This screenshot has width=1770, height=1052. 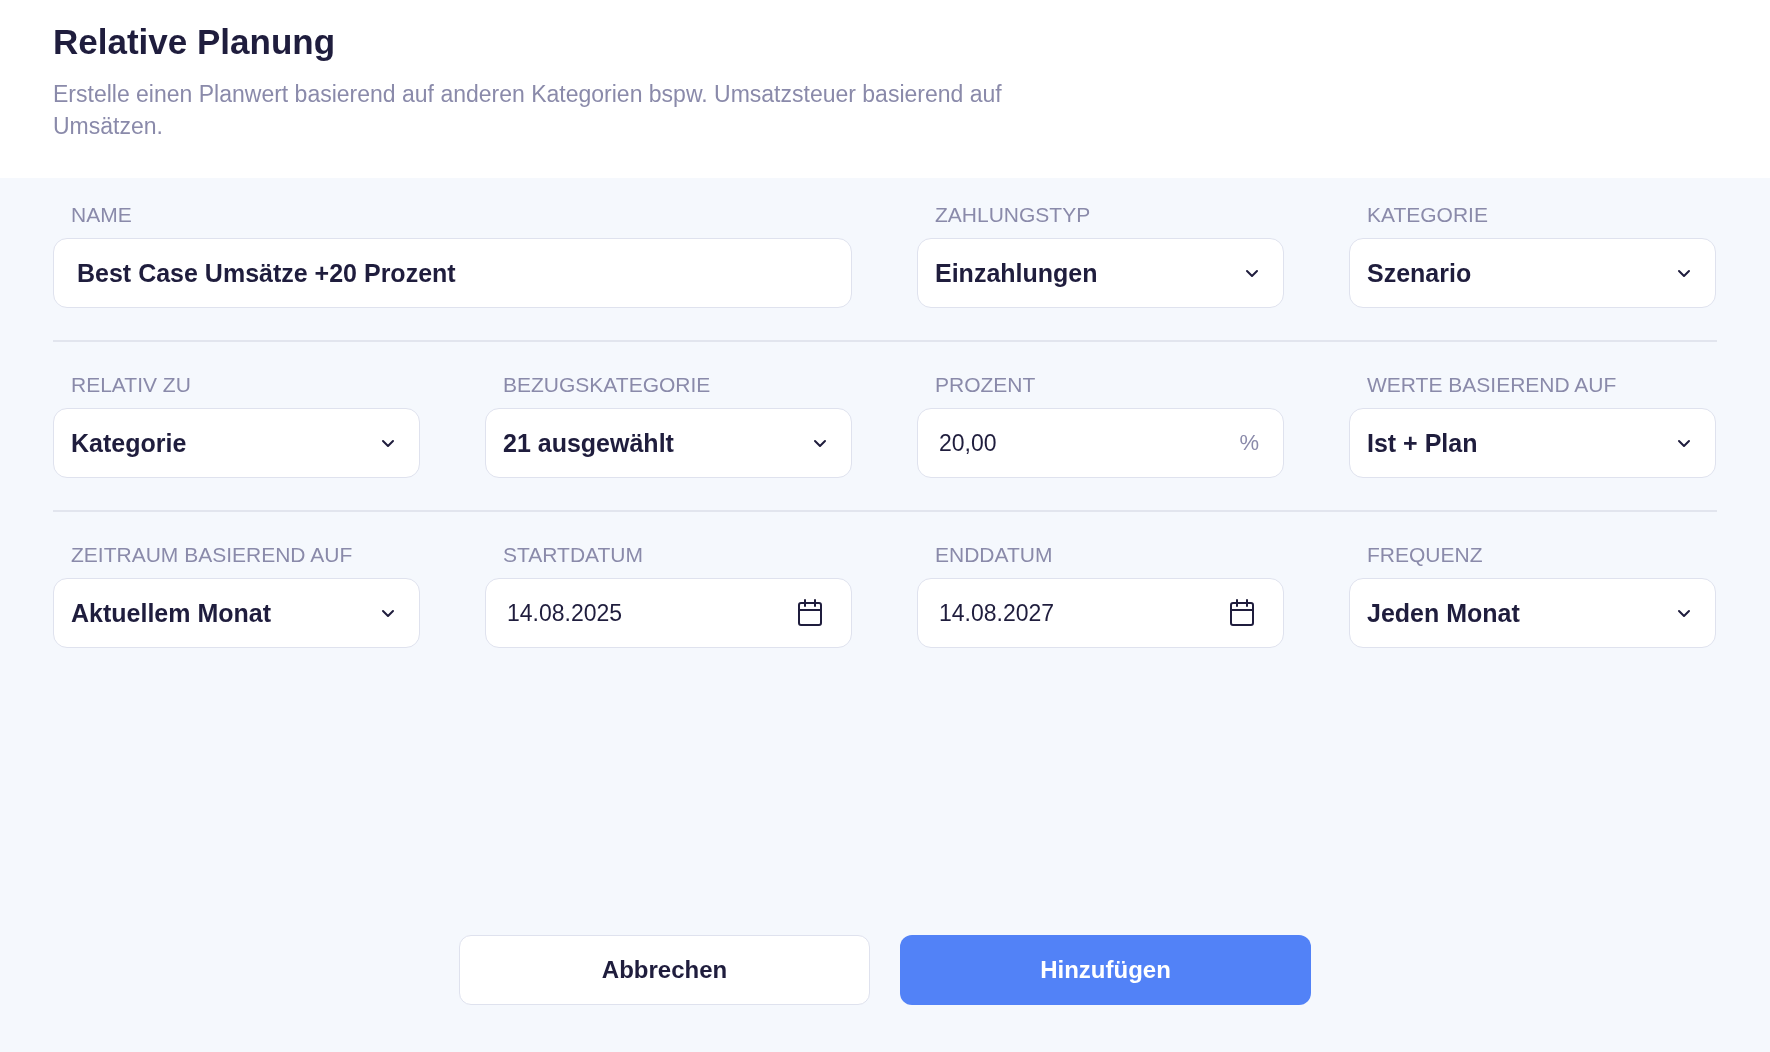 I want to click on field-label: BEZUGSKATEGORIE, so click(x=607, y=385).